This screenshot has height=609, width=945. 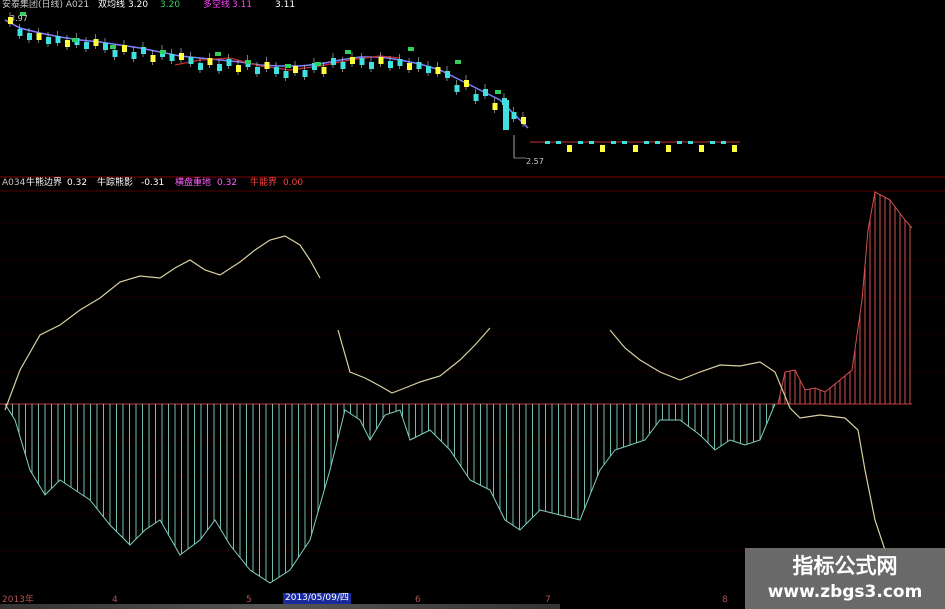 What do you see at coordinates (112, 5) in the screenshot?
I see `ma-label: 双均线` at bounding box center [112, 5].